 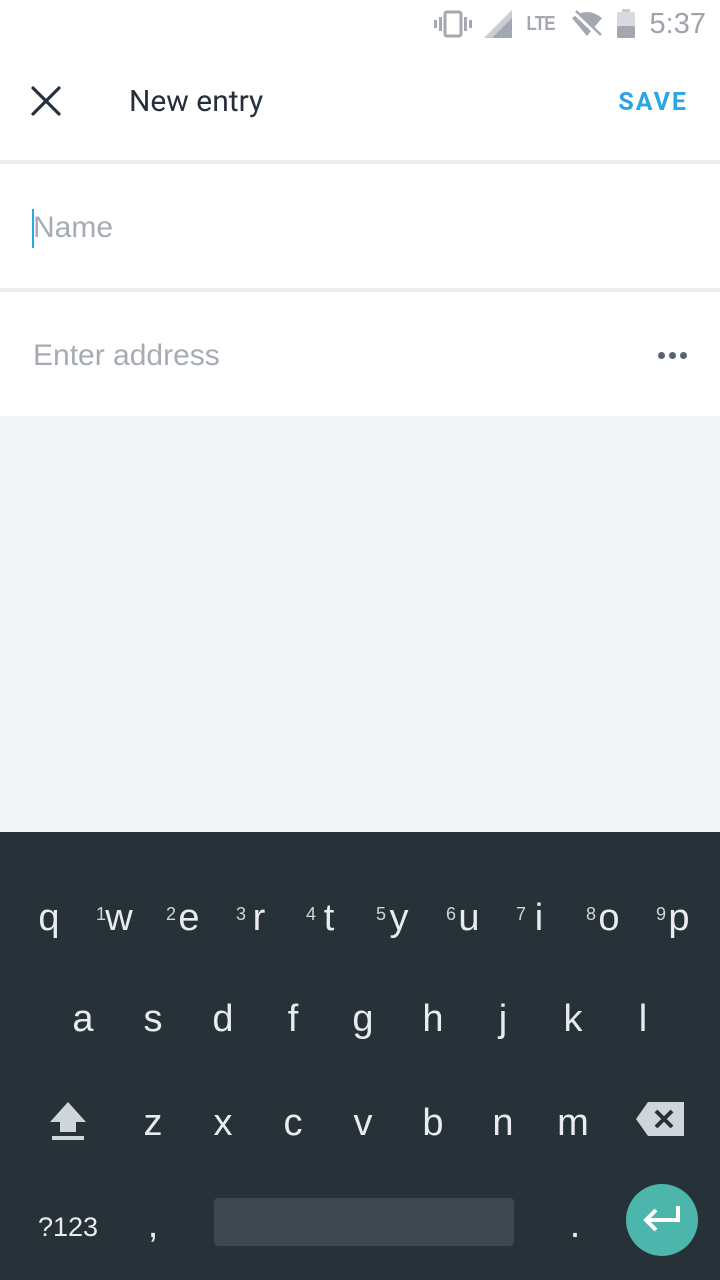 I want to click on key-d: d, so click(x=223, y=1019).